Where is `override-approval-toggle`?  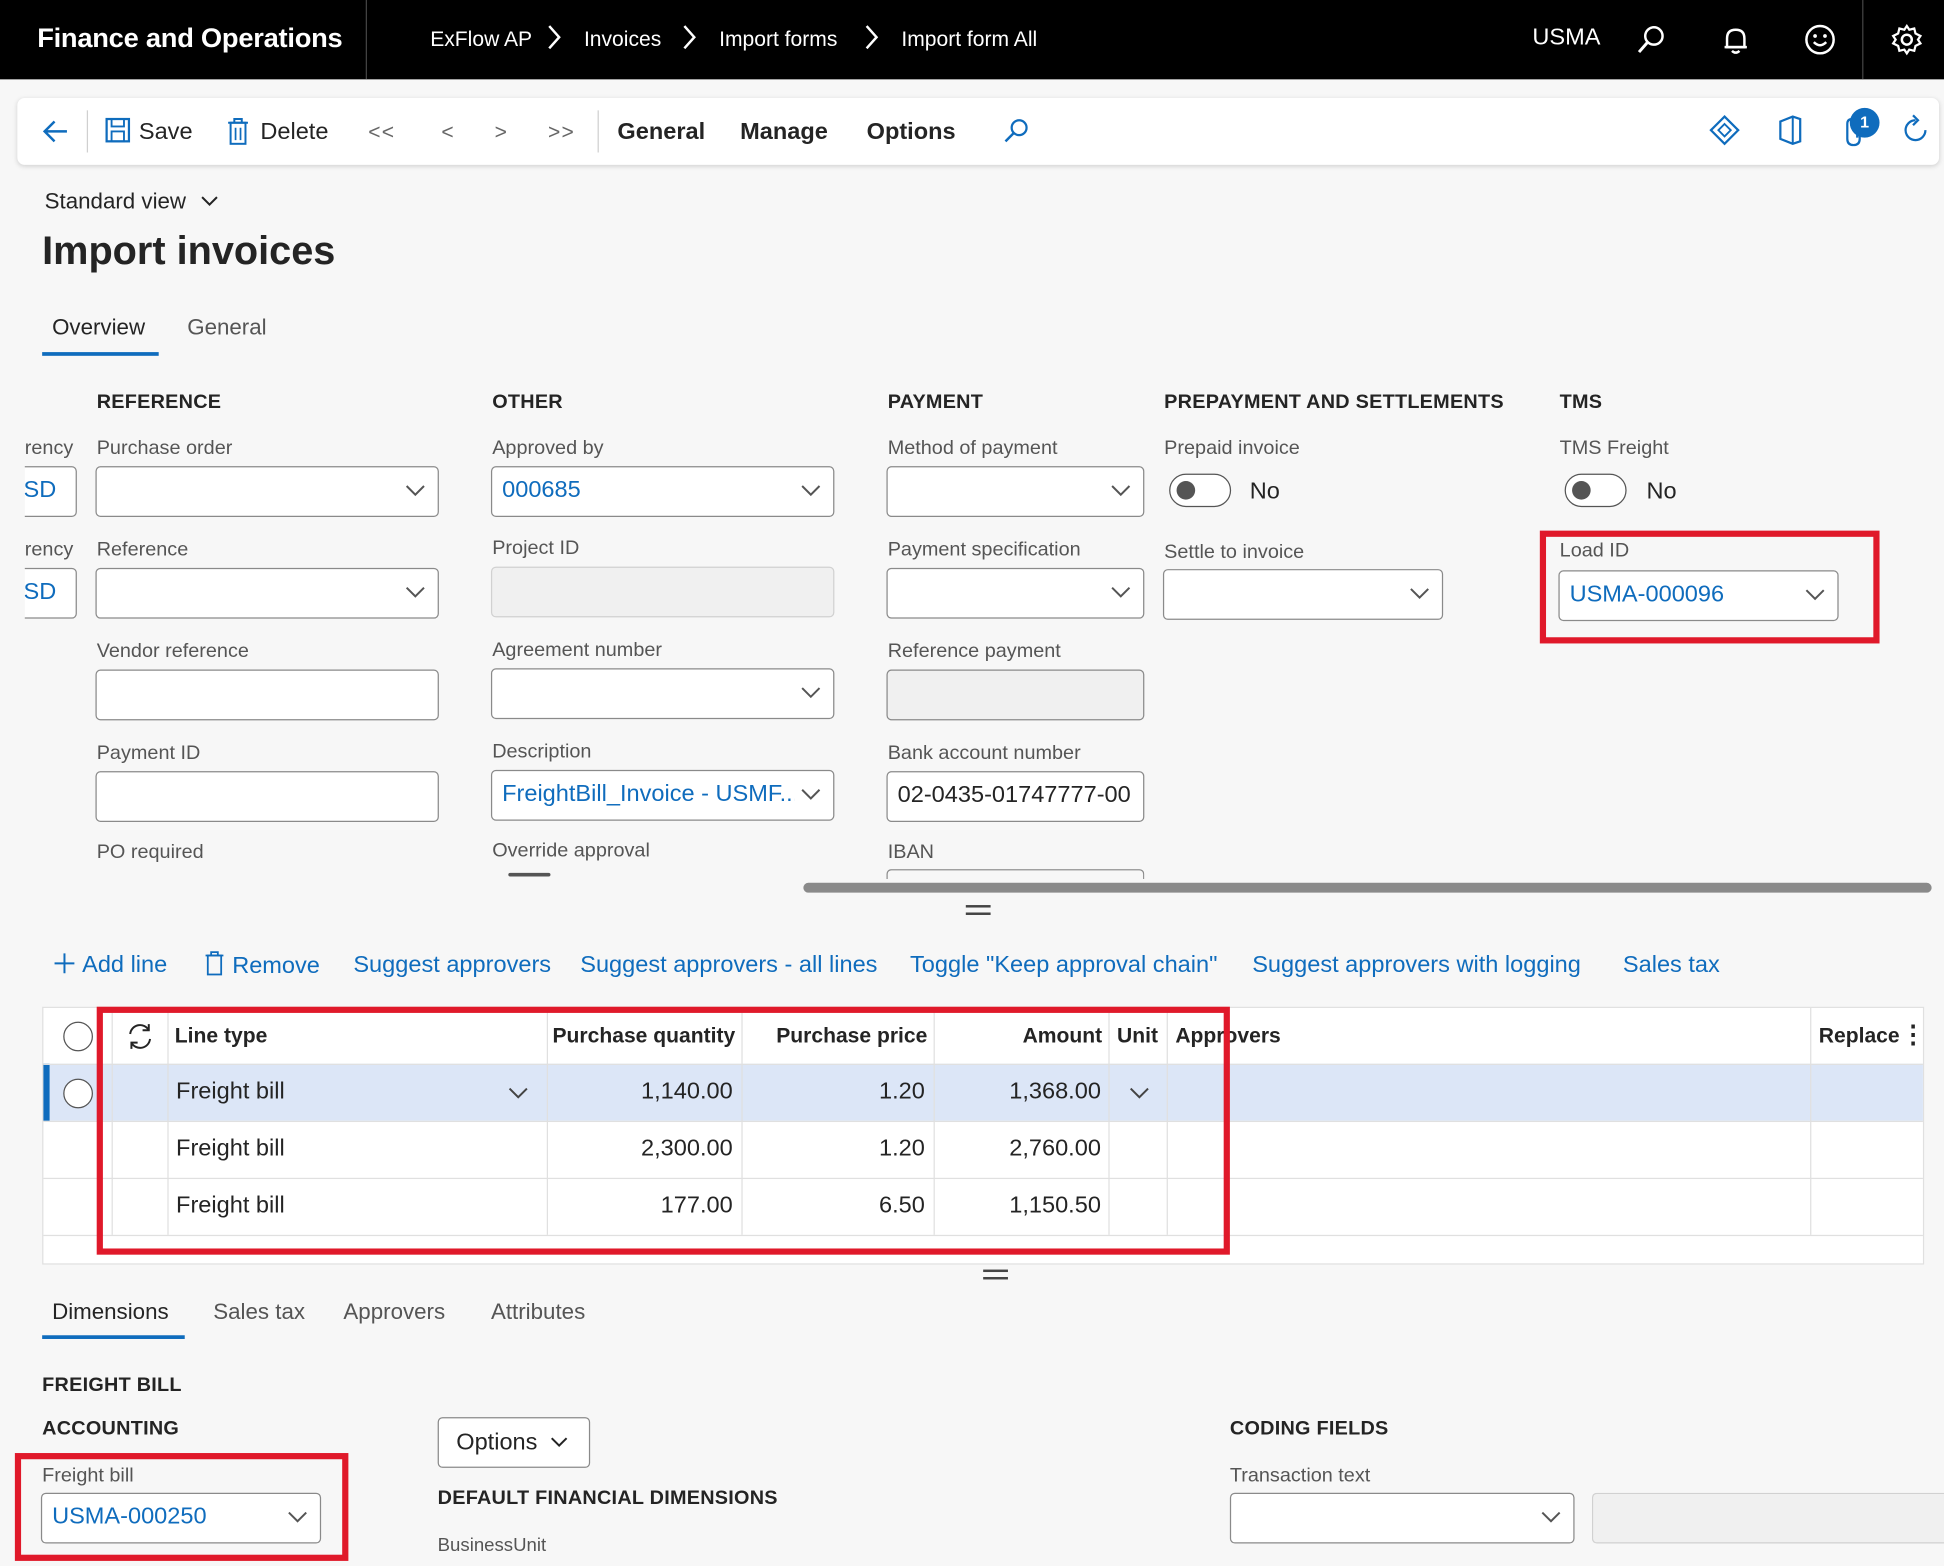
override-approval-toggle is located at coordinates (529, 874).